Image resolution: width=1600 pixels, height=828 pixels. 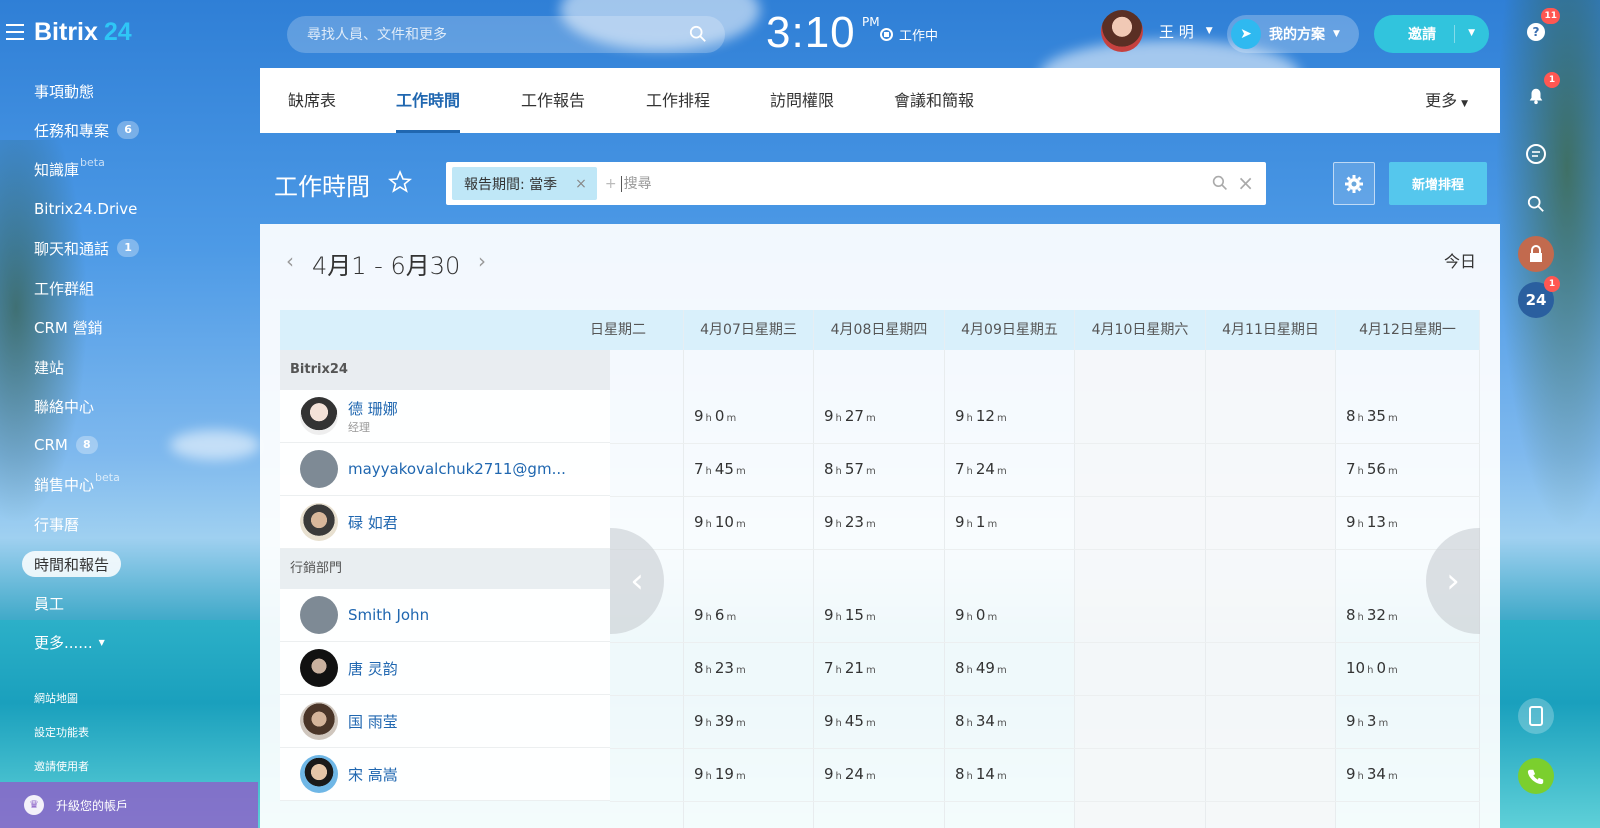 What do you see at coordinates (373, 721) in the screenshot?
I see `employee-name: 国 雨莹` at bounding box center [373, 721].